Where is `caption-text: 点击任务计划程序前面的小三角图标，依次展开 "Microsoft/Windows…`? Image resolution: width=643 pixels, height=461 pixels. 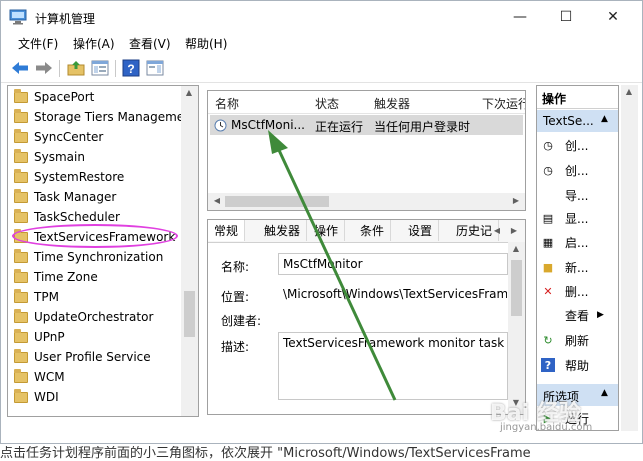 caption-text: 点击任务计划程序前面的小三角图标，依次展开 "Microsoft/Windows… is located at coordinates (265, 453).